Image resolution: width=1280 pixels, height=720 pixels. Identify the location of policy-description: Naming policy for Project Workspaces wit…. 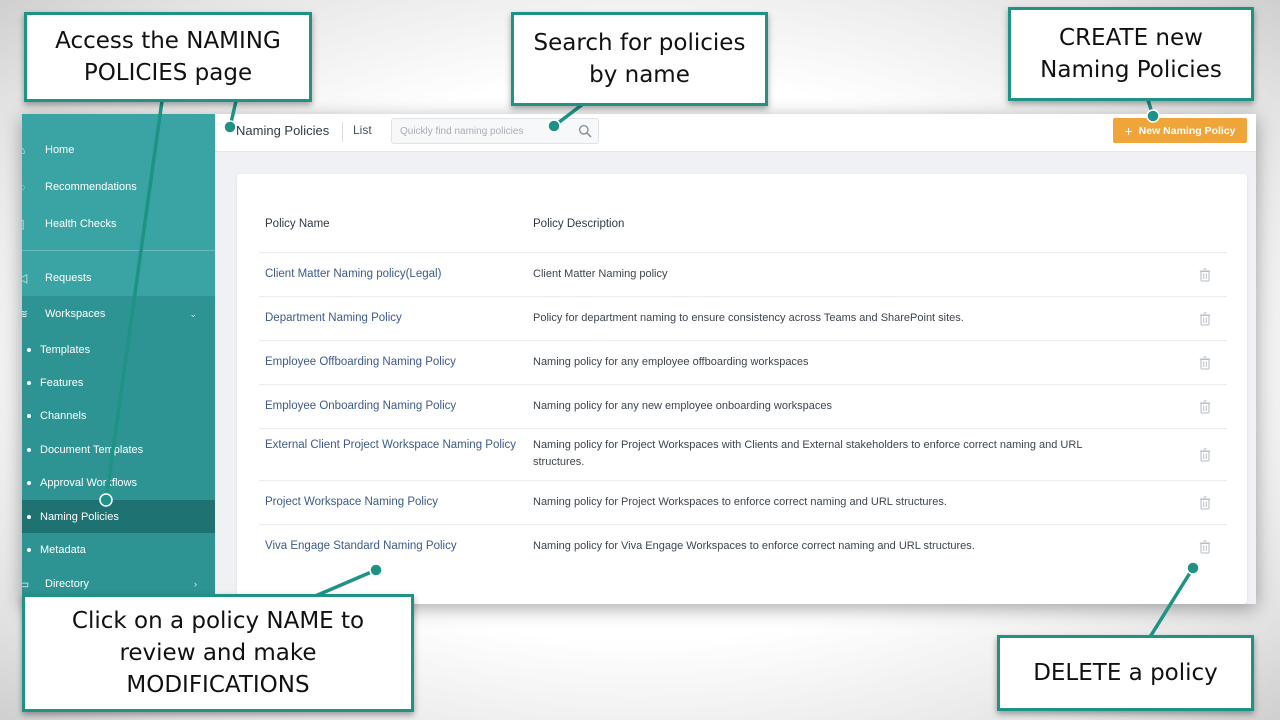
(808, 453).